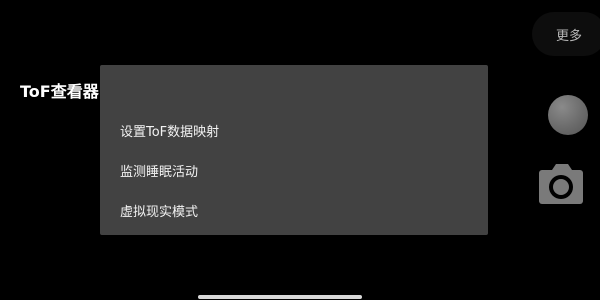  Describe the element at coordinates (170, 132) in the screenshot. I see `menu-item-label: 设置ToF数据映射` at that location.